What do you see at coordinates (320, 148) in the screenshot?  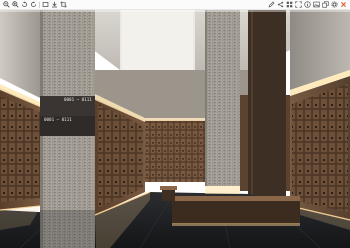 I see `right-wall-niches` at bounding box center [320, 148].